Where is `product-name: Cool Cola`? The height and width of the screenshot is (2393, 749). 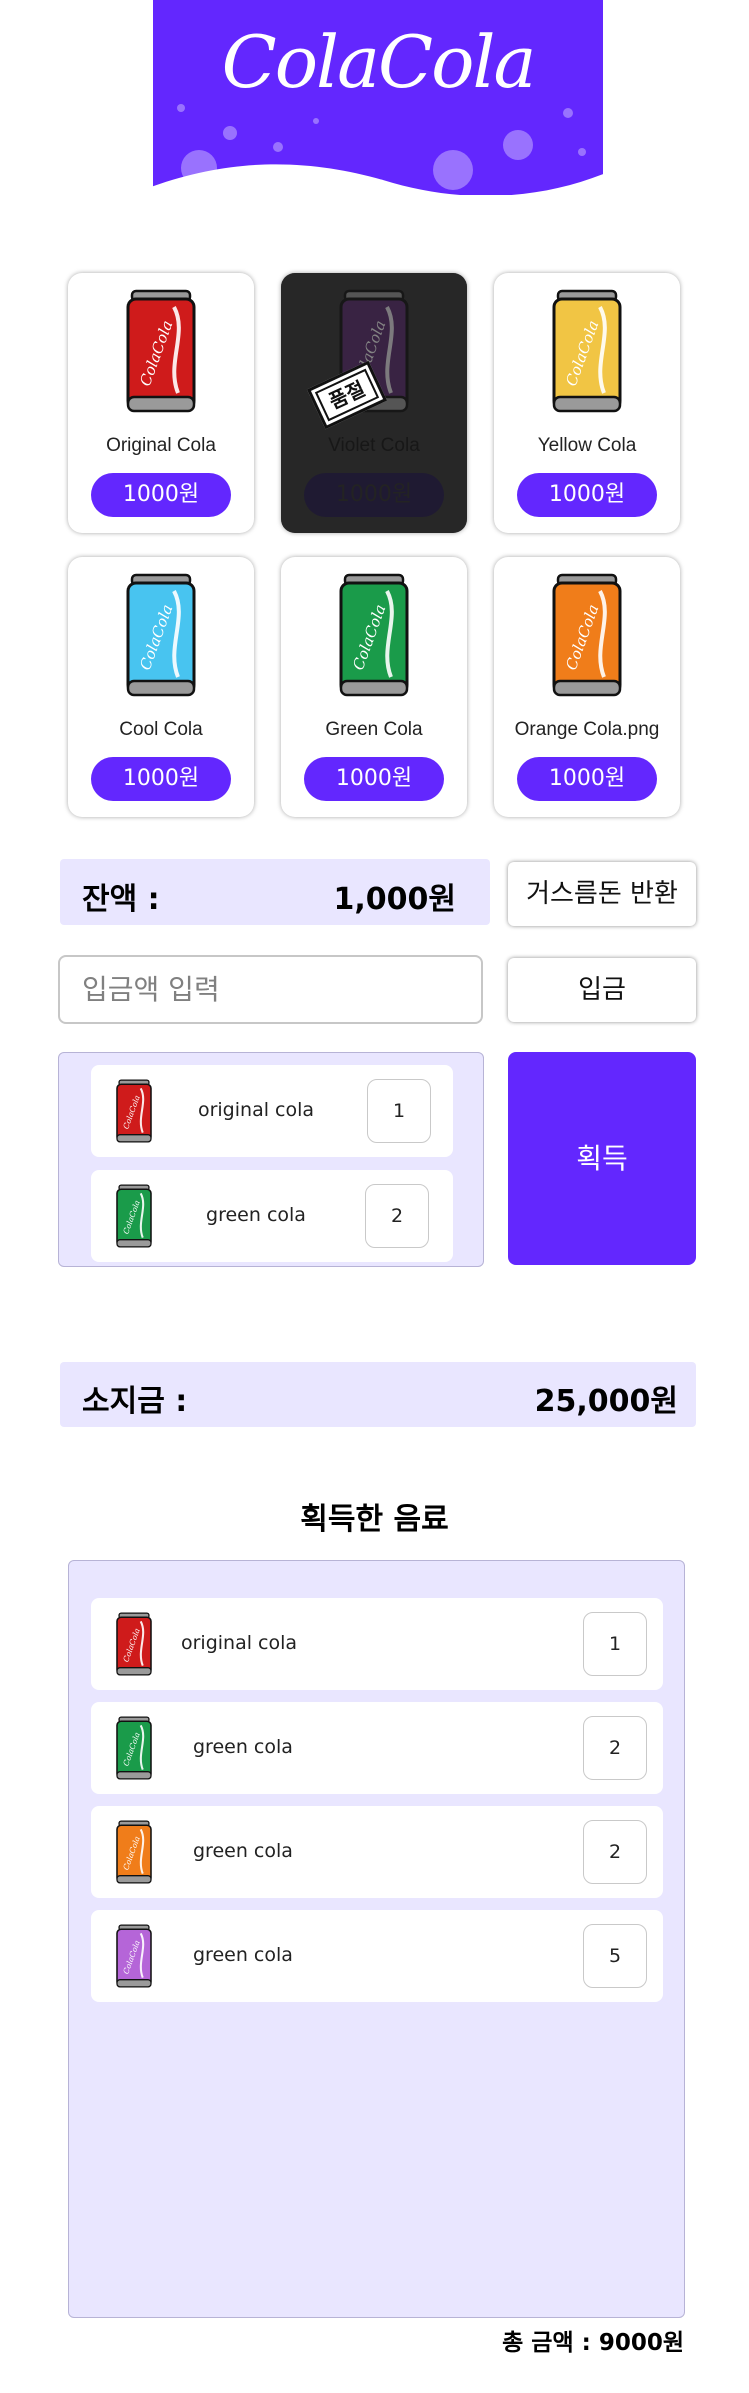
product-name: Cool Cola is located at coordinates (161, 729).